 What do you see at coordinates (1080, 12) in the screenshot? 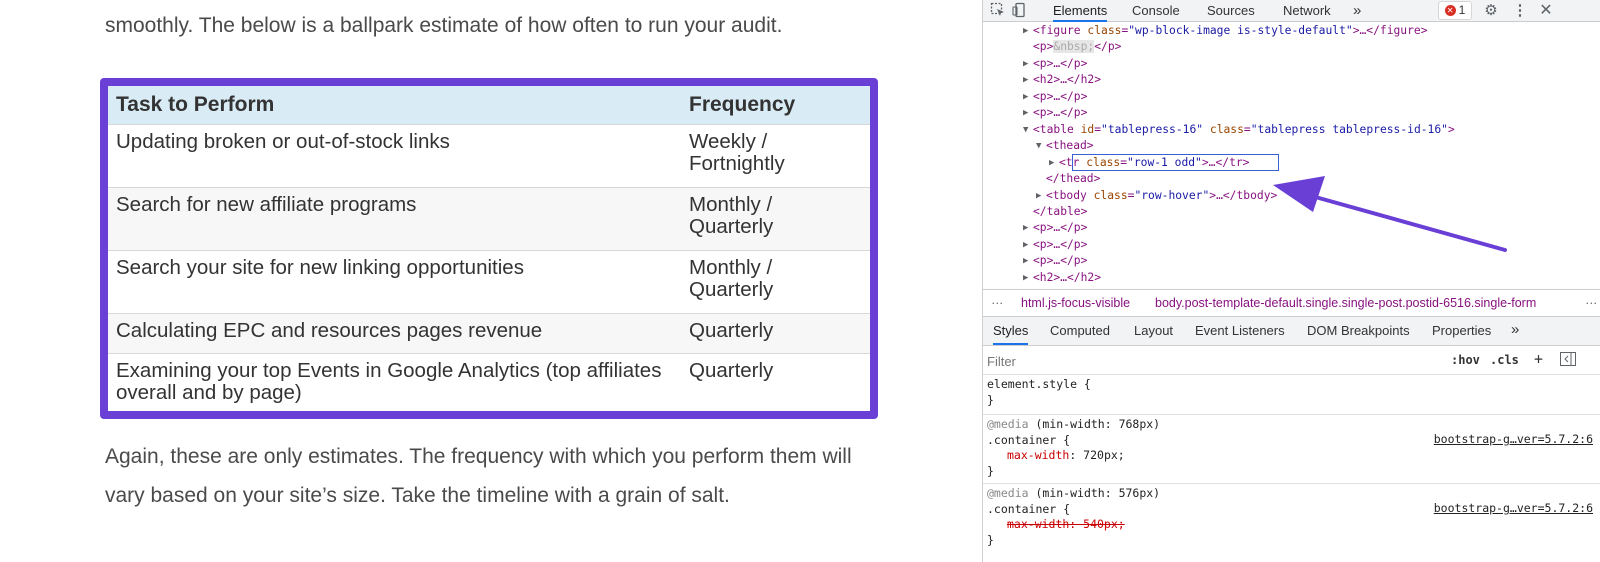
I see `tab-elements: Elements` at bounding box center [1080, 12].